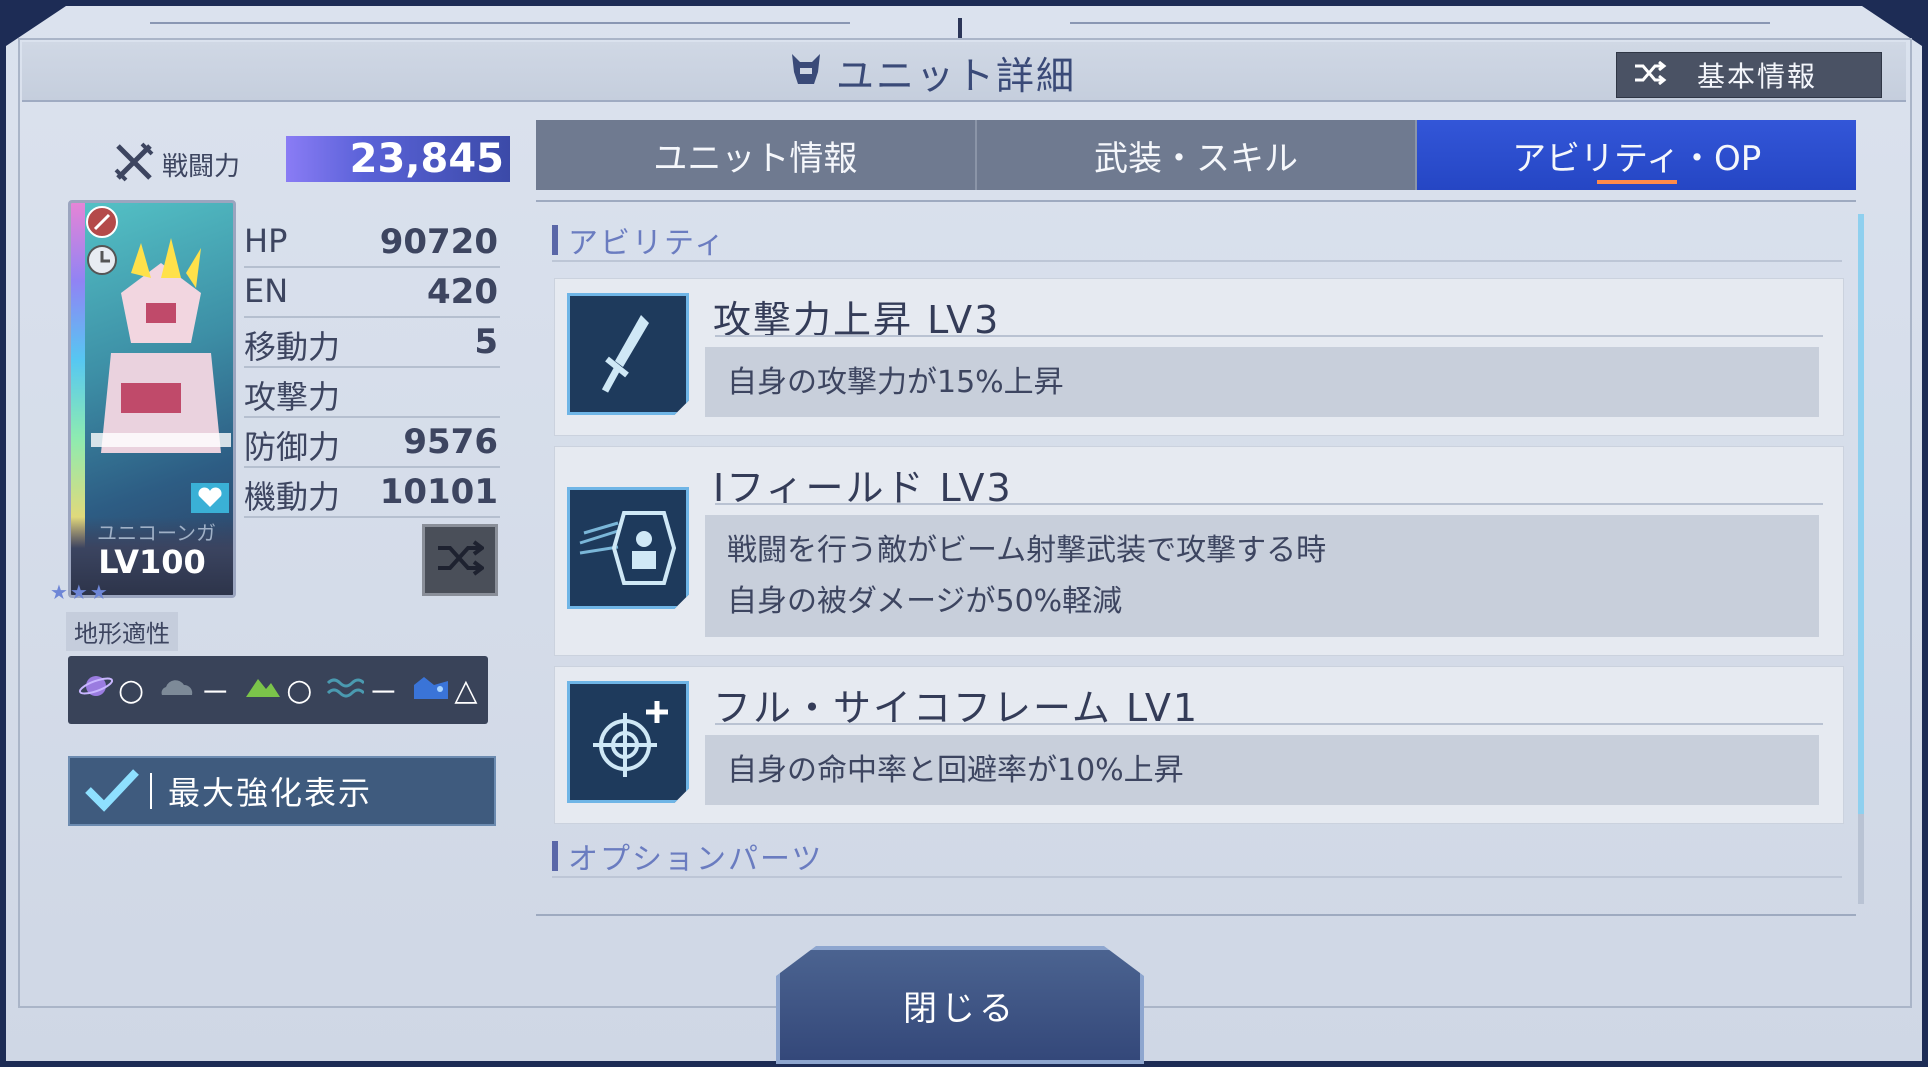 The width and height of the screenshot is (1928, 1067). What do you see at coordinates (1197, 857) in the screenshot?
I see `options-section-header: オプションパーツ` at bounding box center [1197, 857].